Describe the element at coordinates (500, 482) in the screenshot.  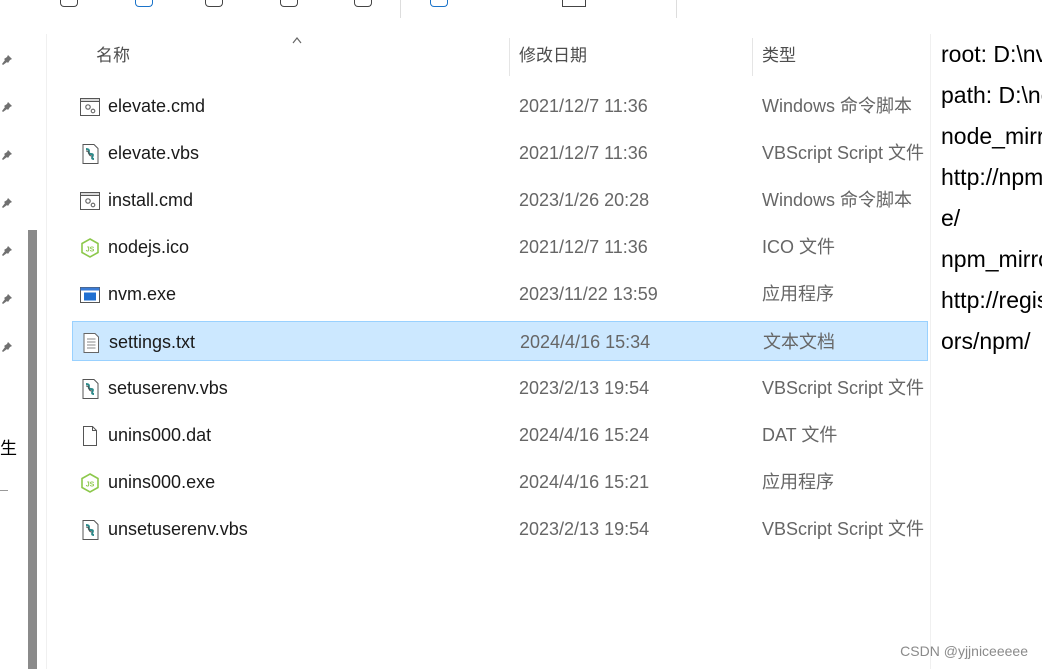
I see `file-row: JS unins000.exe 2024/4/16 15:21 应用程序` at that location.